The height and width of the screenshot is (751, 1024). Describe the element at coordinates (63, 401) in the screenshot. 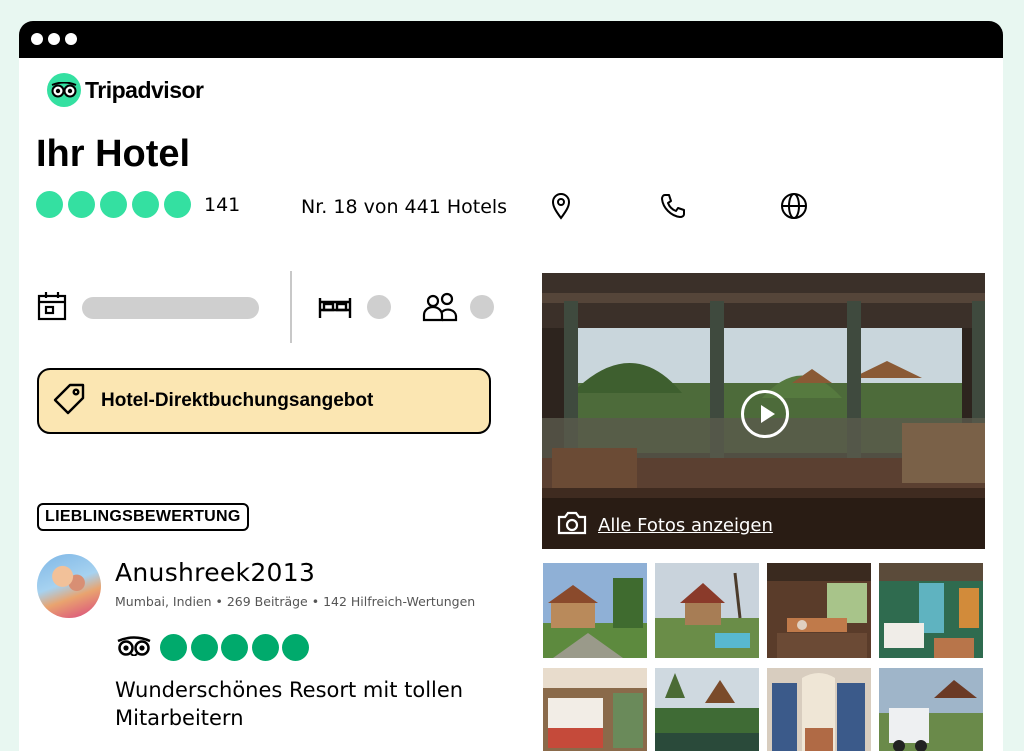

I see `price-tag-icon` at that location.